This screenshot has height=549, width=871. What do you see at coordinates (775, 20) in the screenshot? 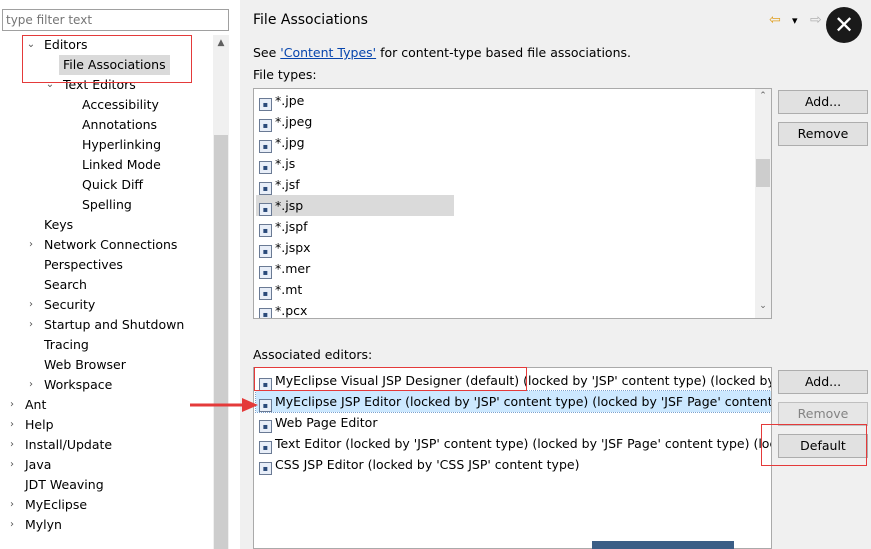
I see `back-arrow-icon: ⇦` at bounding box center [775, 20].